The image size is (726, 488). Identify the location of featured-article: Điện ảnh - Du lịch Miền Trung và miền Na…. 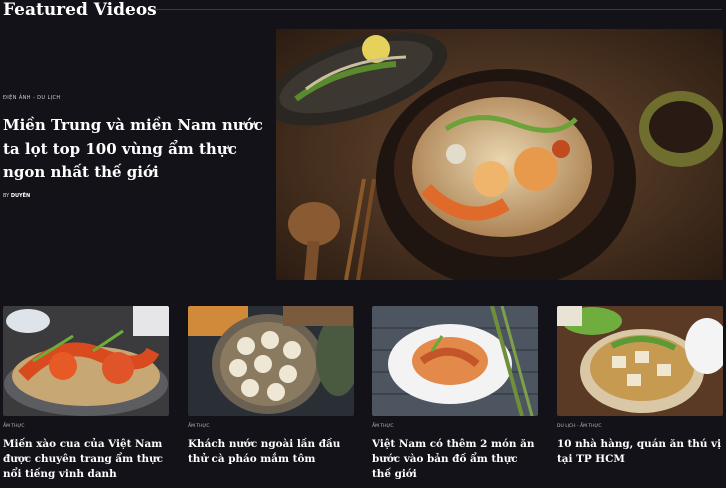
(135, 144).